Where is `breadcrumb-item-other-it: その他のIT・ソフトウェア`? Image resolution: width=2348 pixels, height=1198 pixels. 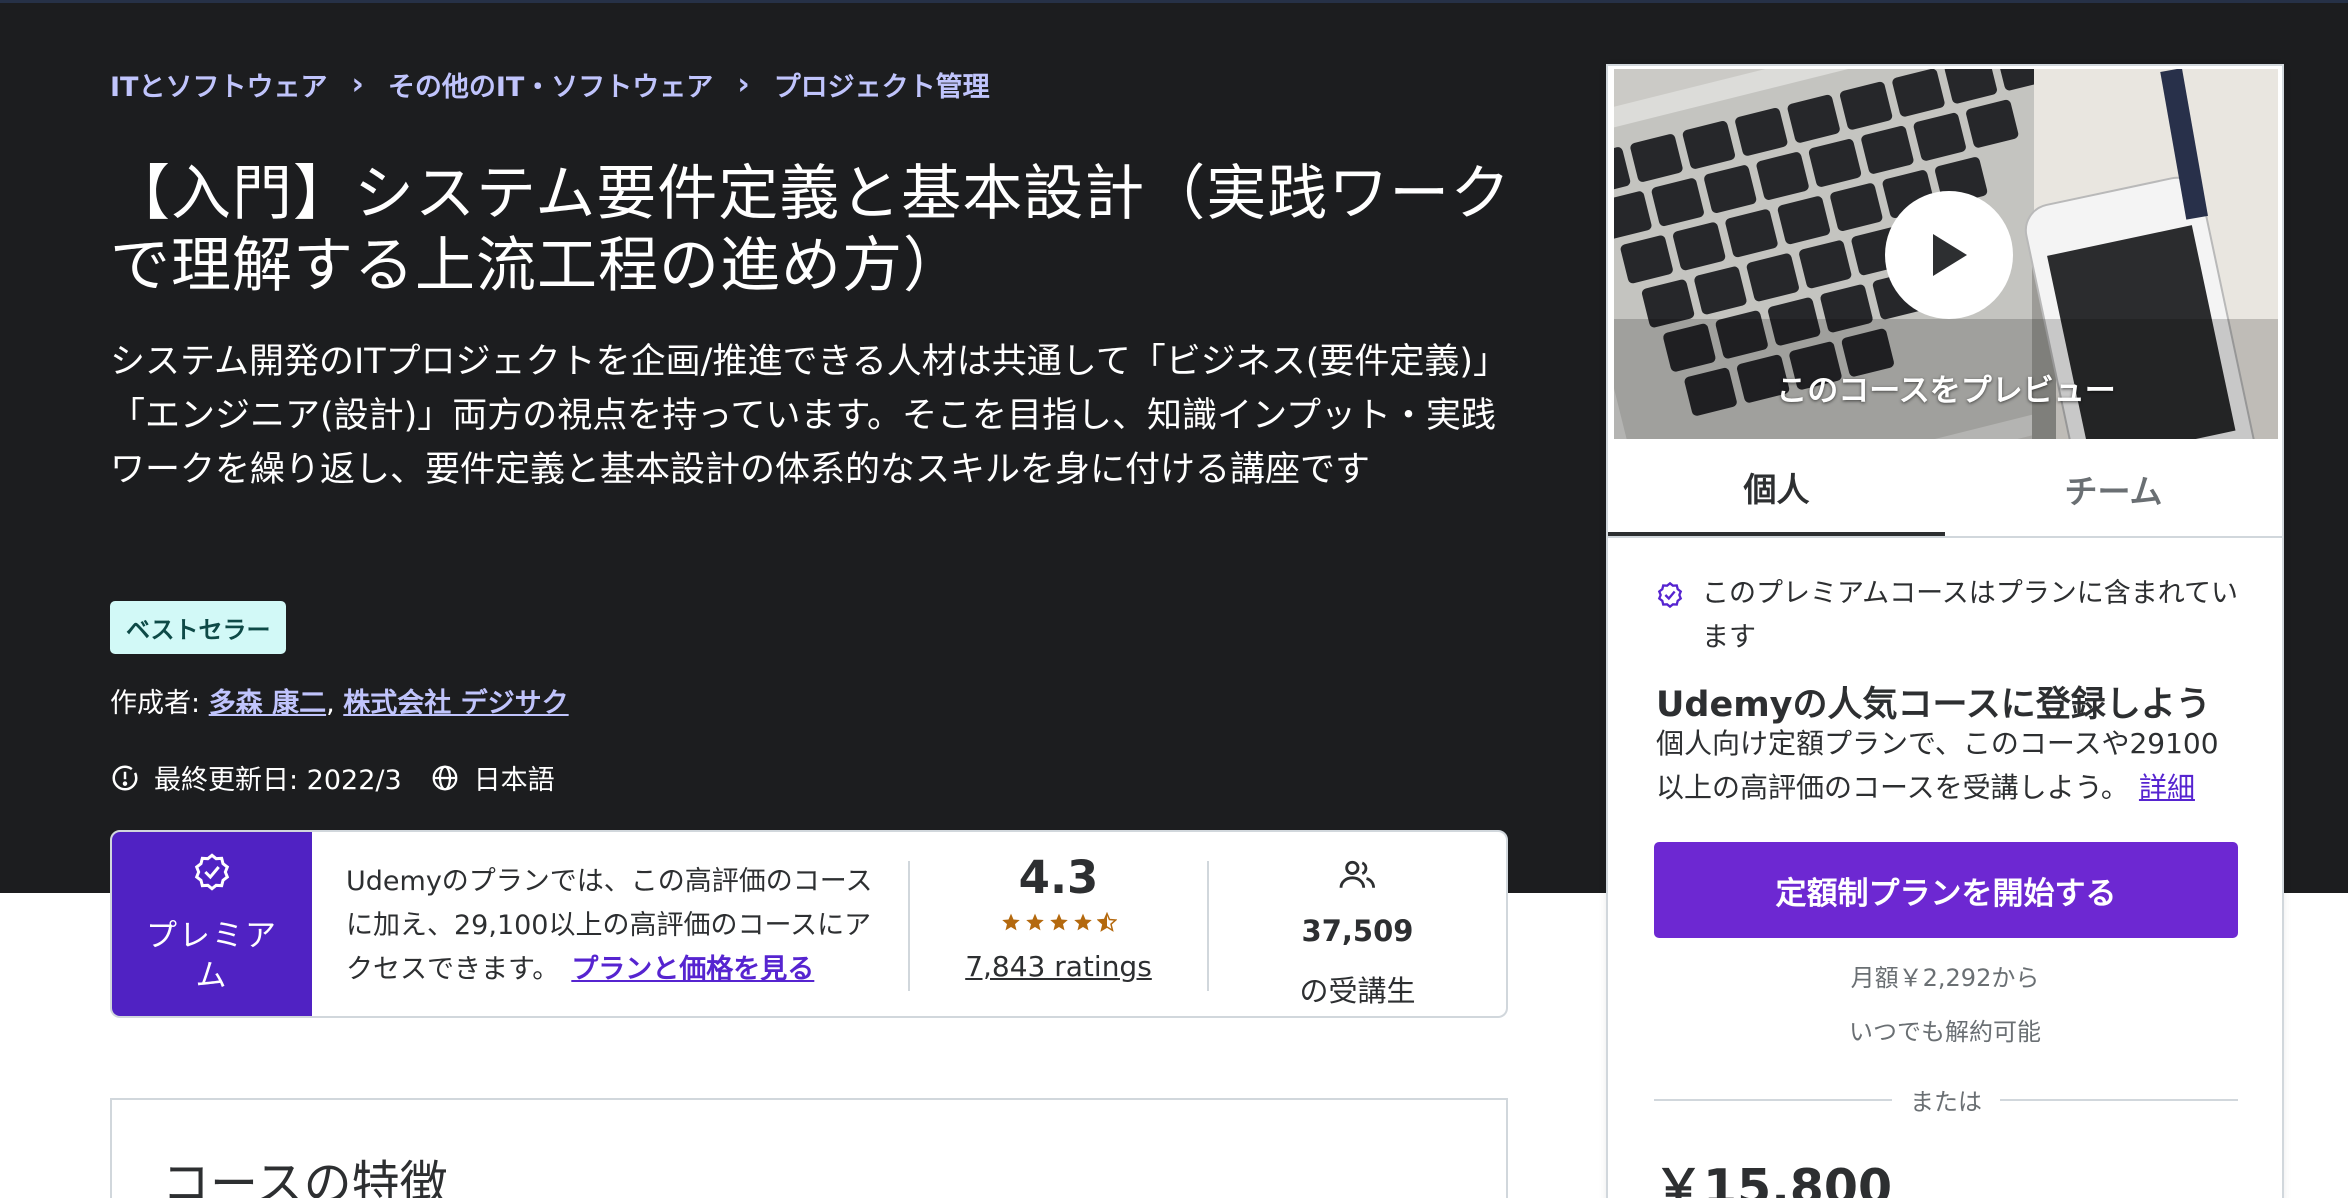 breadcrumb-item-other-it: その他のIT・ソフトウェア is located at coordinates (550, 84).